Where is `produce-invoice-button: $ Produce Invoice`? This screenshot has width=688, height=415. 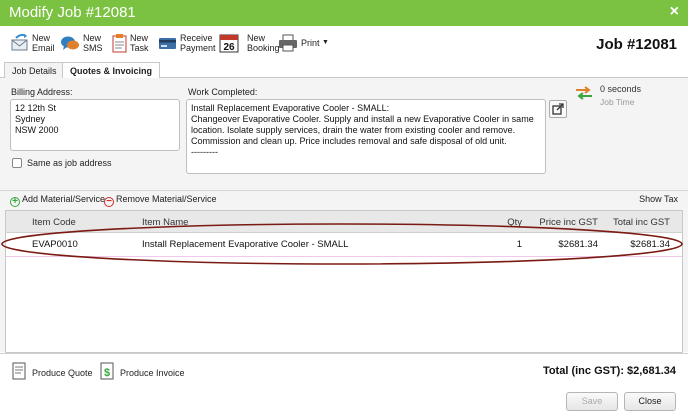
produce-invoice-button: $ Produce Invoice is located at coordinates (145, 373).